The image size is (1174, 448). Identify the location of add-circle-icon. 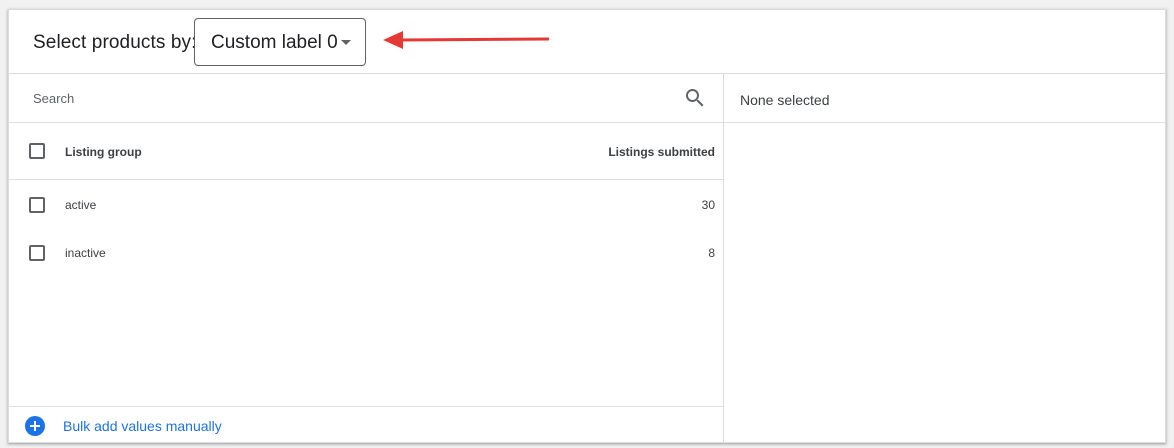
(35, 426).